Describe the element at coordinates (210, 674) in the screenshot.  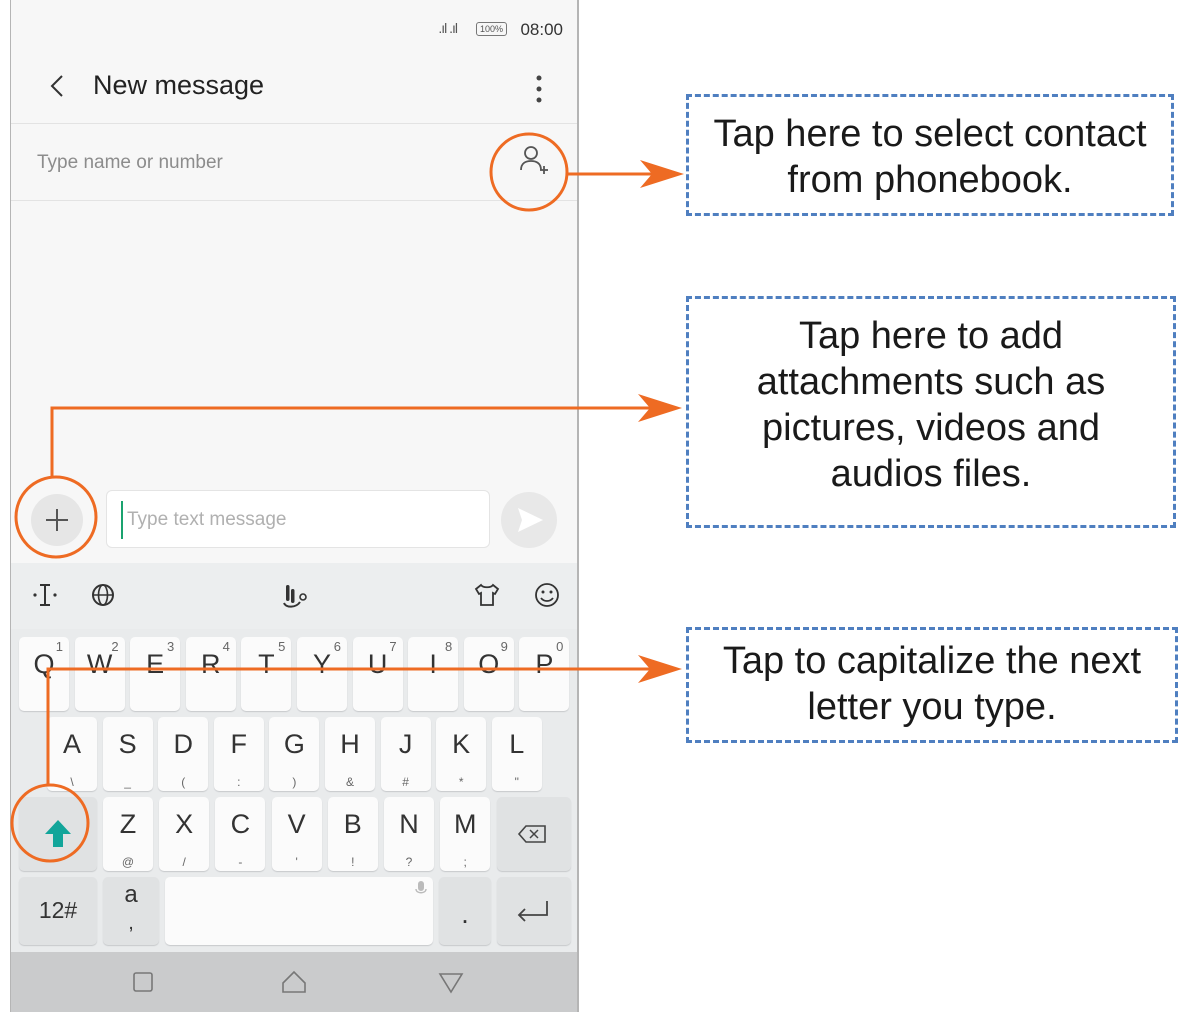
I see `key-r: R4` at that location.